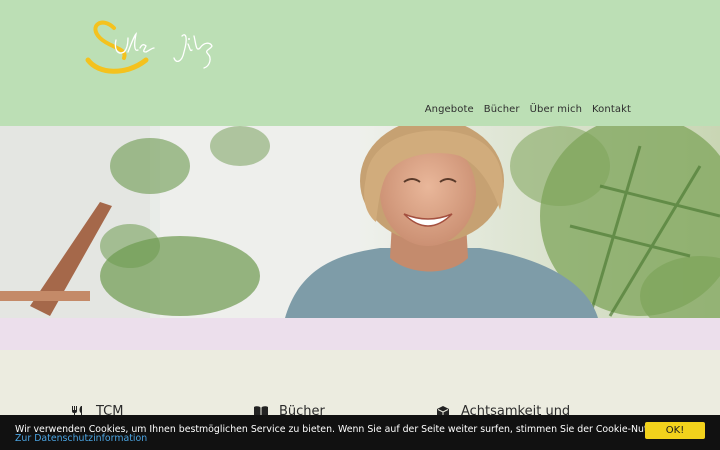  What do you see at coordinates (449, 109) in the screenshot?
I see `nav-item-angebote: Angebote` at bounding box center [449, 109].